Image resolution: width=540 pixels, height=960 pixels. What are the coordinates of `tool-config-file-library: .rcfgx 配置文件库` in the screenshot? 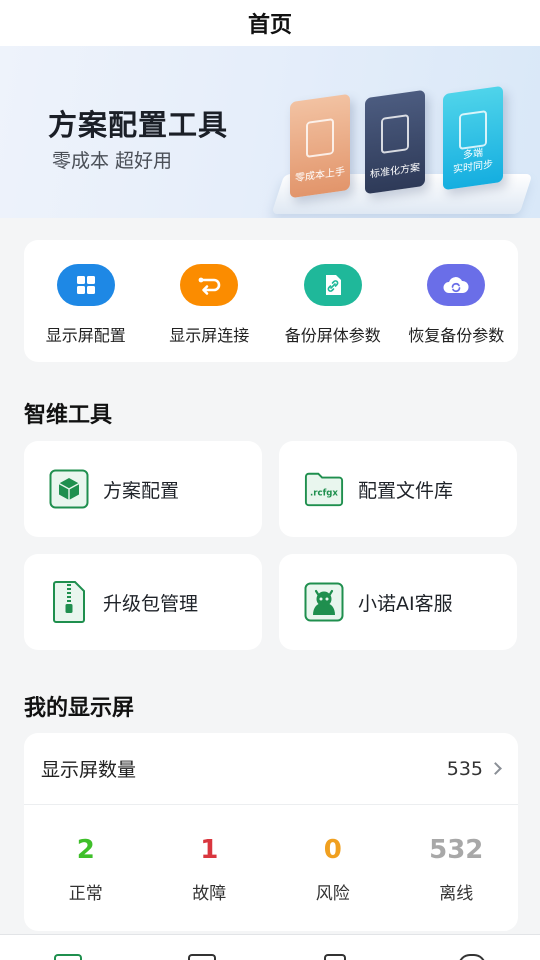 It's located at (398, 489).